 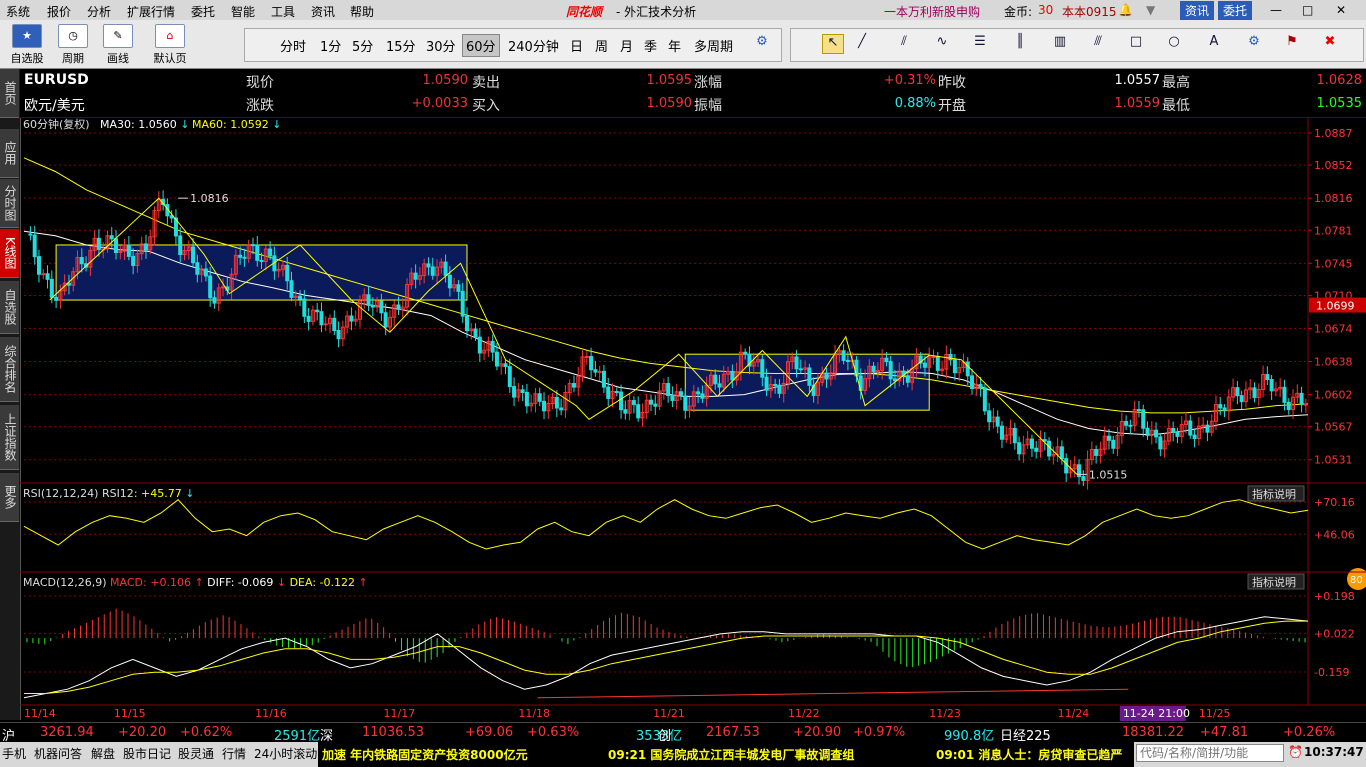 I want to click on index-ticker-item: +0.63%, so click(x=553, y=732).